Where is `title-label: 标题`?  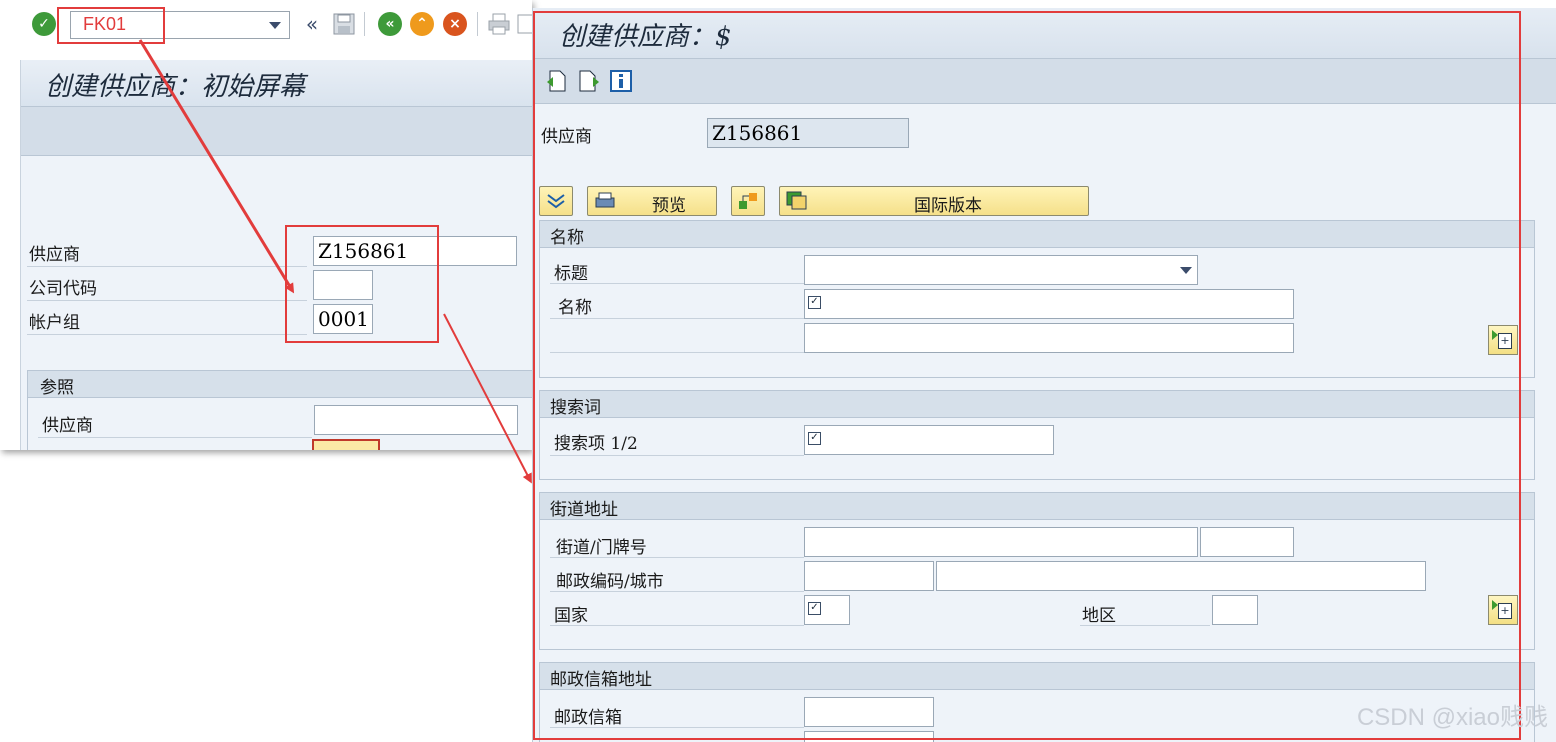 title-label: 标题 is located at coordinates (571, 274).